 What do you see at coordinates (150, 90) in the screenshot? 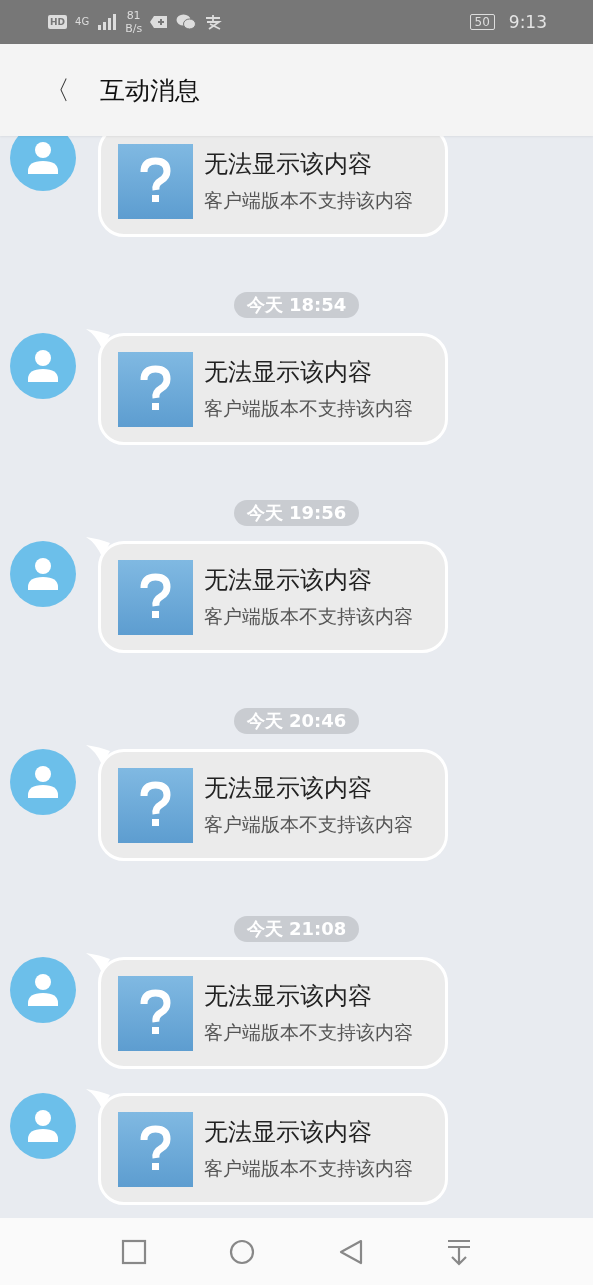
I see `page-title: 互动消息` at bounding box center [150, 90].